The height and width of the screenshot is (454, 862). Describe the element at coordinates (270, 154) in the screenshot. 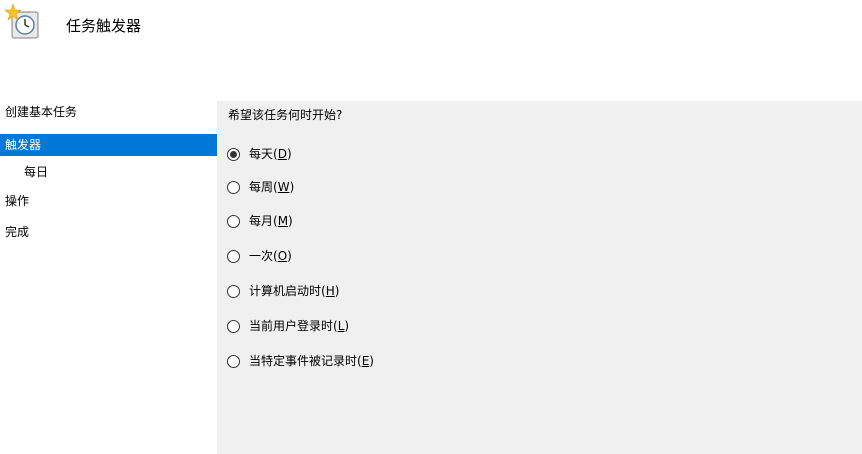

I see `option-daily-label: 每天(D)` at that location.